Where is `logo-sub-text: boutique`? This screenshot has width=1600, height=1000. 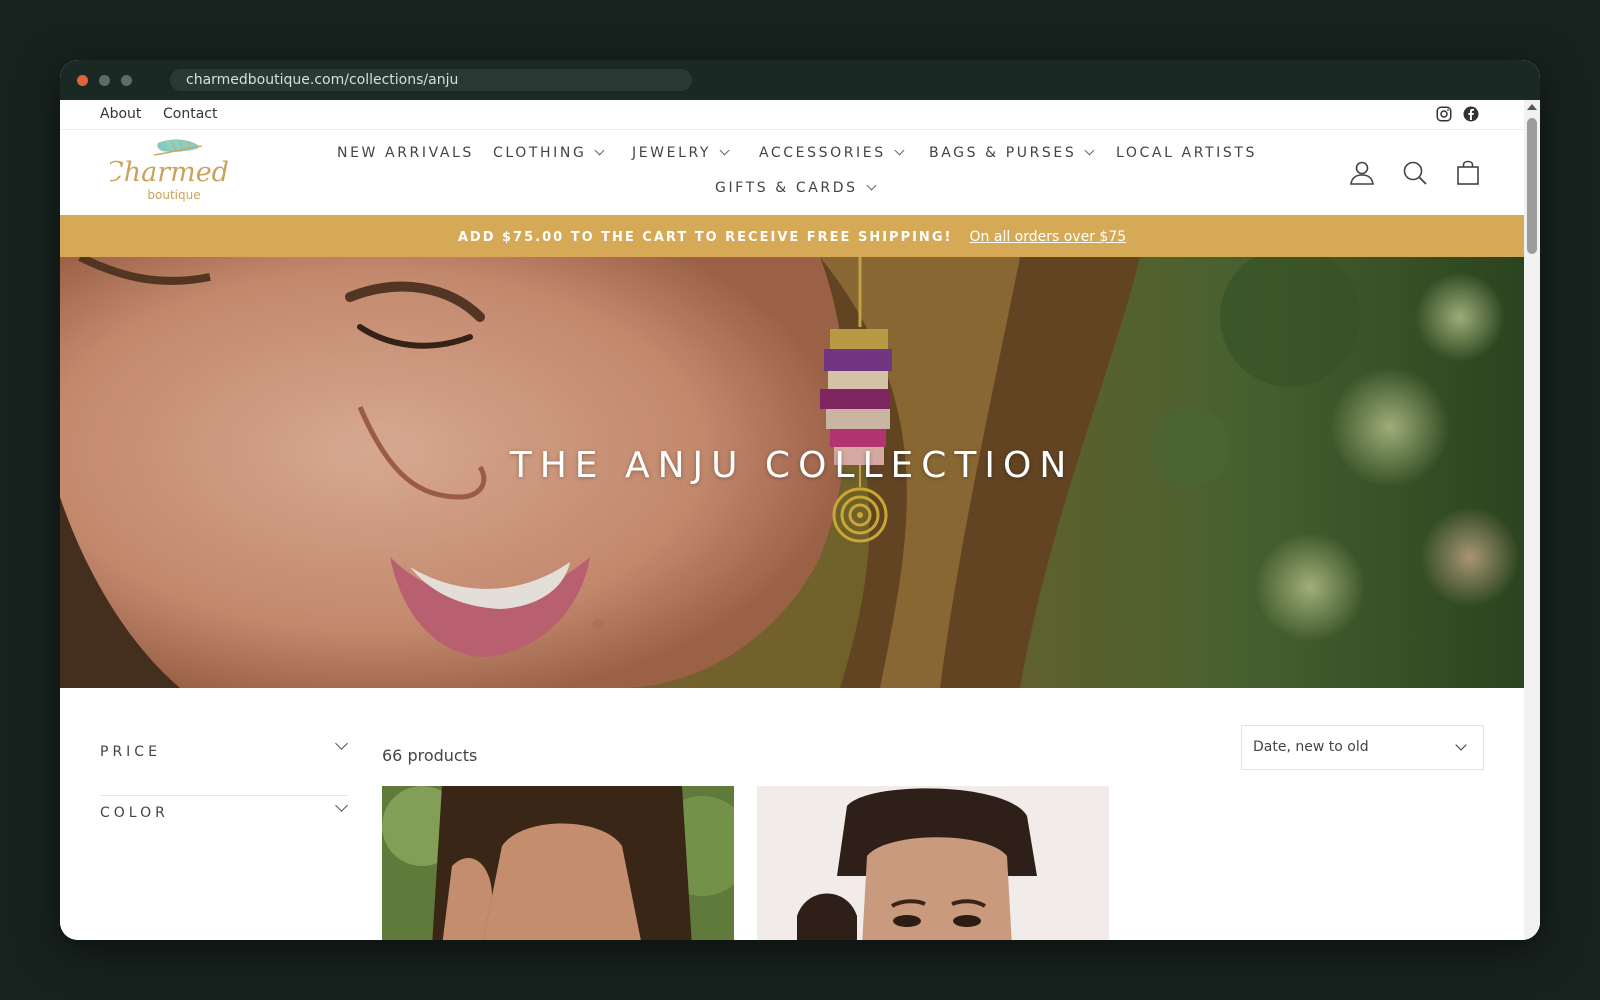 logo-sub-text: boutique is located at coordinates (173, 195).